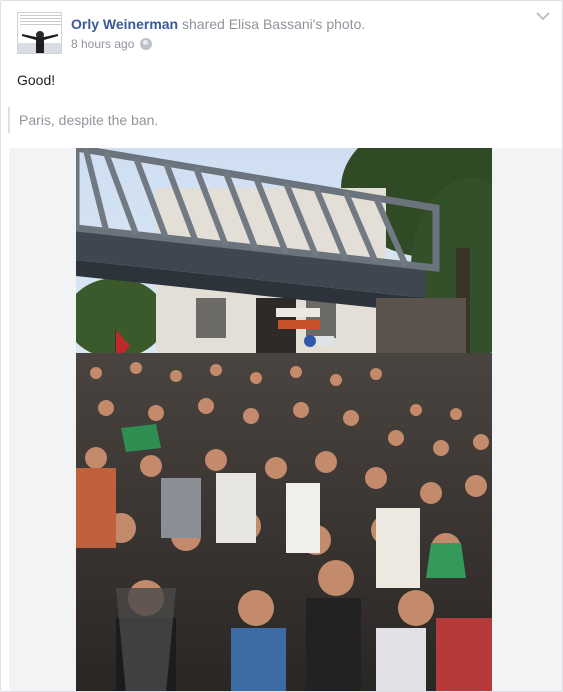 This screenshot has width=563, height=692. Describe the element at coordinates (36, 80) in the screenshot. I see `post-status-text: Good!` at that location.